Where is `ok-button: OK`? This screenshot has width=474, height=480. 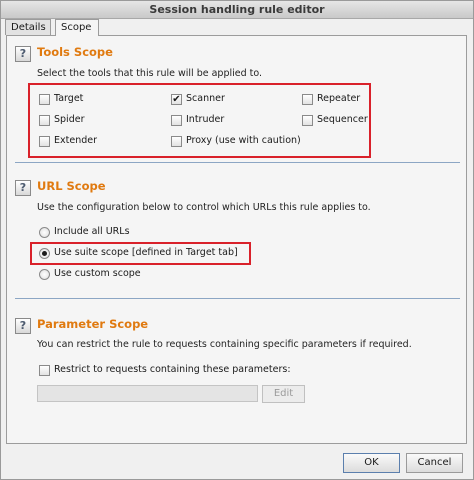 ok-button: OK is located at coordinates (371, 463).